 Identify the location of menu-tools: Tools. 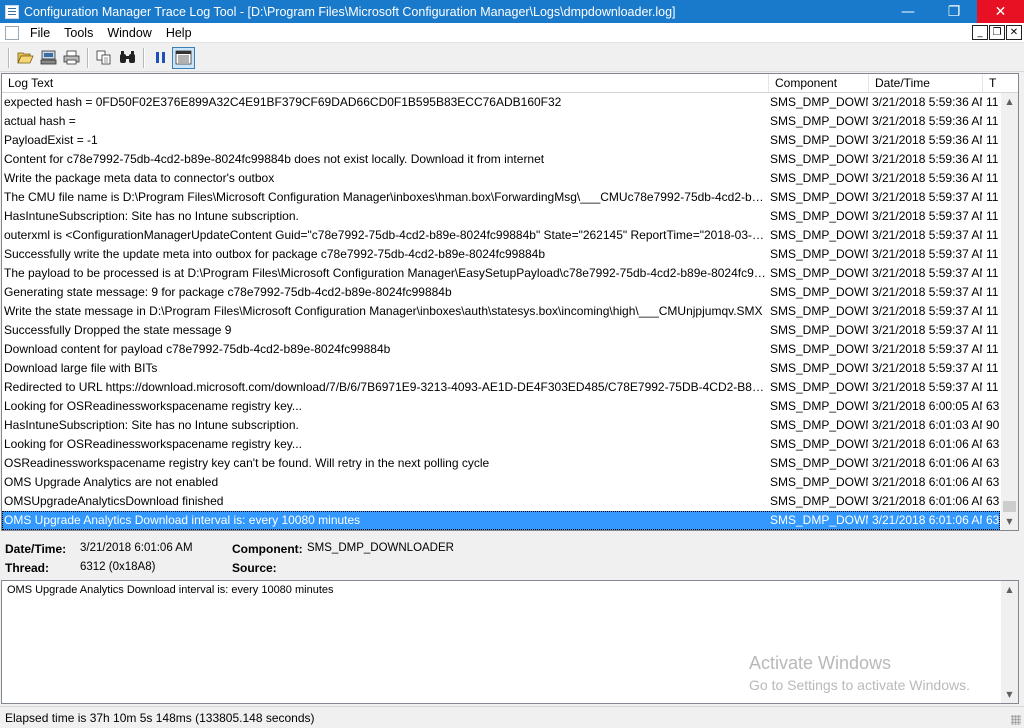
(78, 33).